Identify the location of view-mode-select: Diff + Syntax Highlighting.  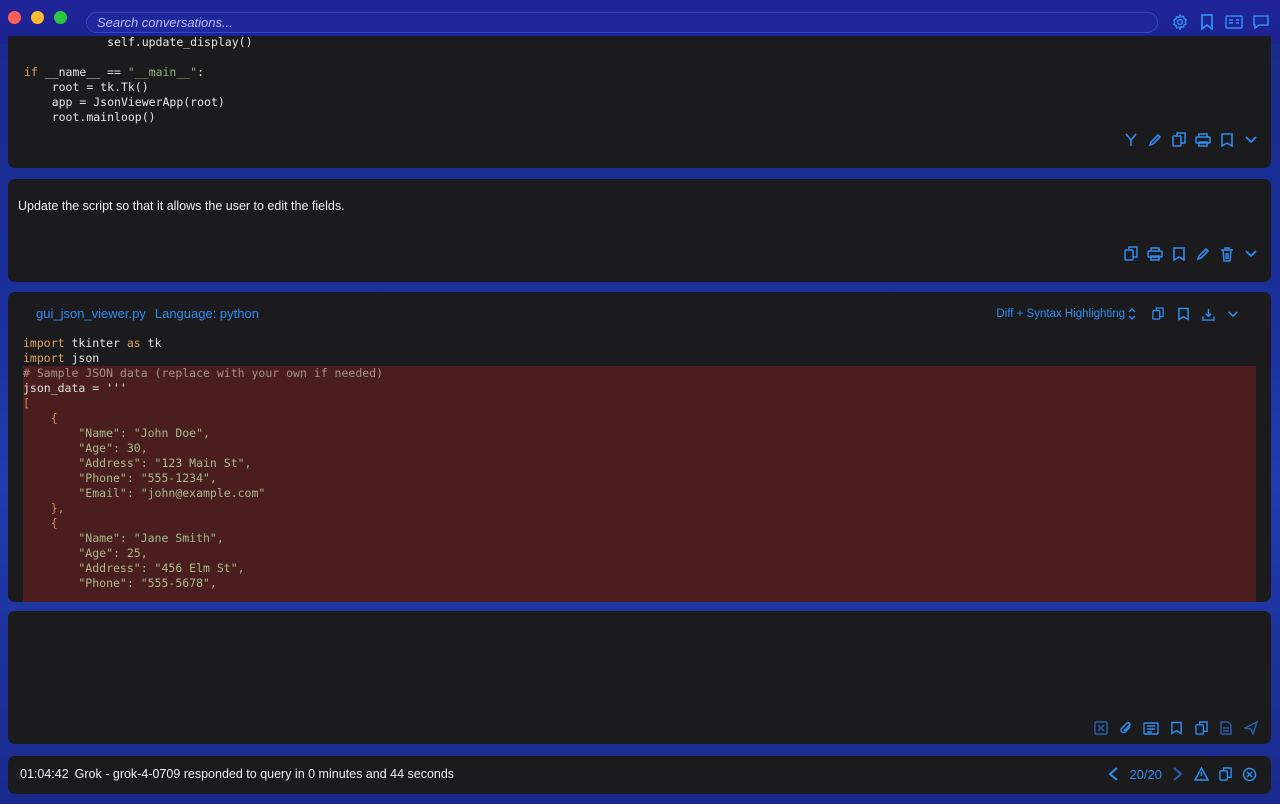
(1066, 314).